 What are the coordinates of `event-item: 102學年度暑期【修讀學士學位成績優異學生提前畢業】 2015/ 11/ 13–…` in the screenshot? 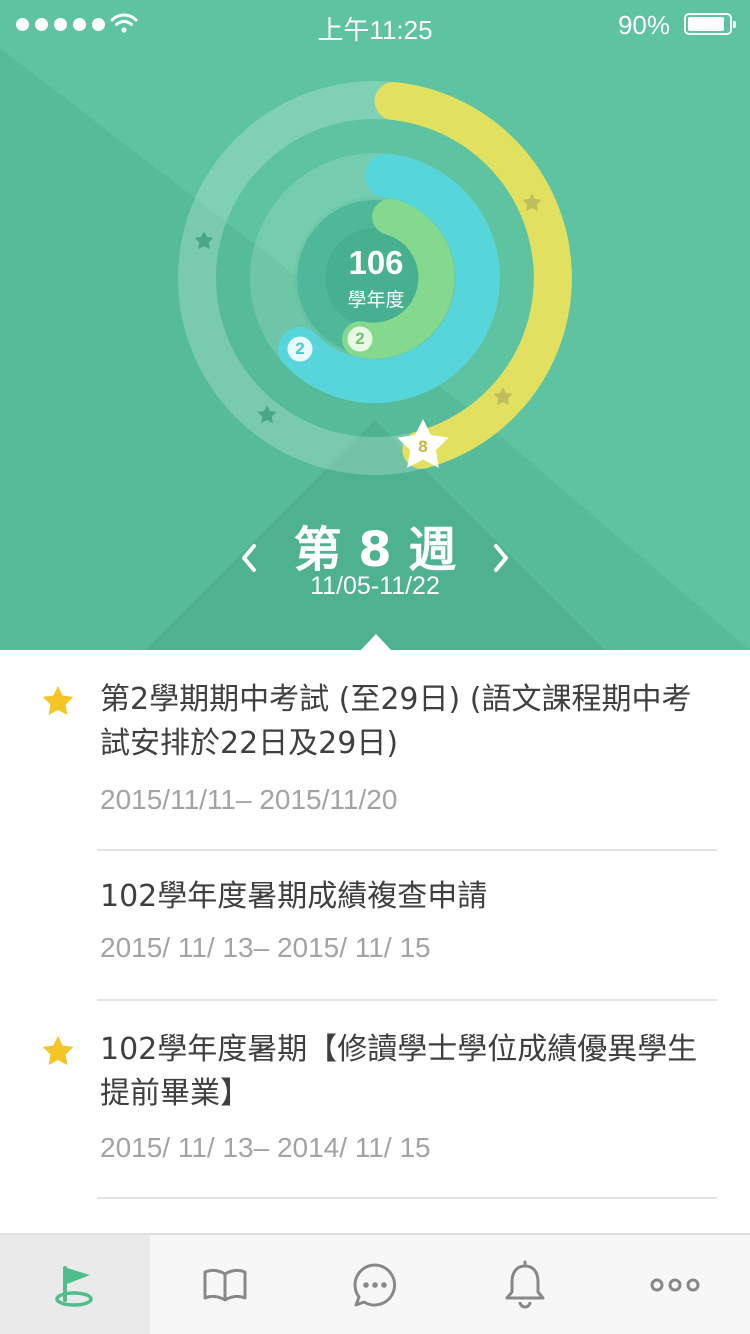 It's located at (375, 1101).